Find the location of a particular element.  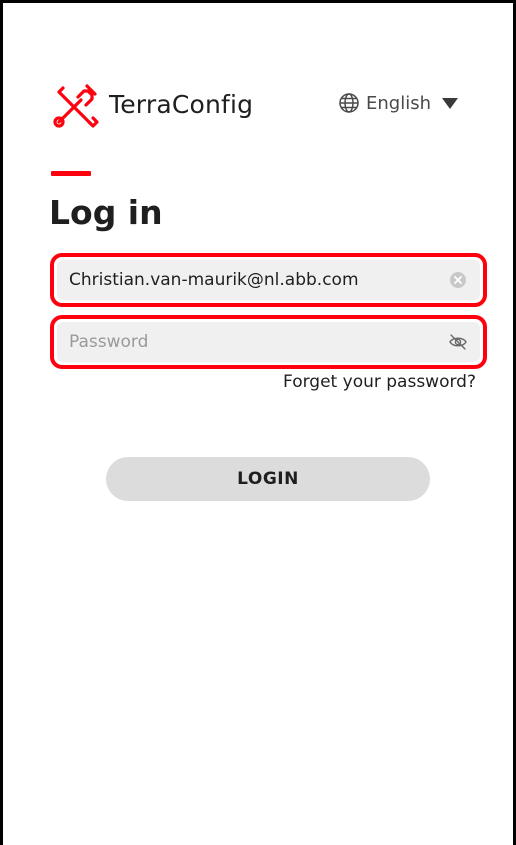

email-field-highlight: Christian.van-maurik@nl.abb.com is located at coordinates (268, 280).